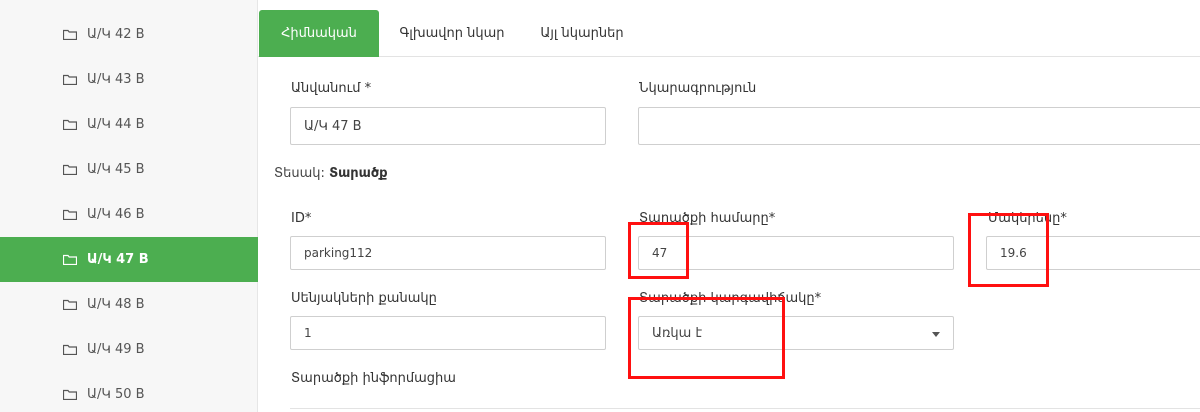  What do you see at coordinates (116, 79) in the screenshot?
I see `sidebar-item-label: Ա/Կ 43 B` at bounding box center [116, 79].